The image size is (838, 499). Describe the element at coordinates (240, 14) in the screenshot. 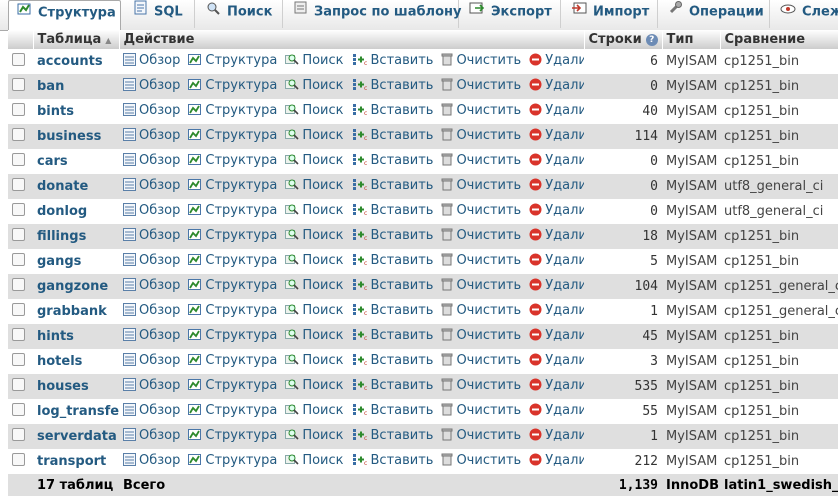

I see `tab-search: Поиск` at that location.